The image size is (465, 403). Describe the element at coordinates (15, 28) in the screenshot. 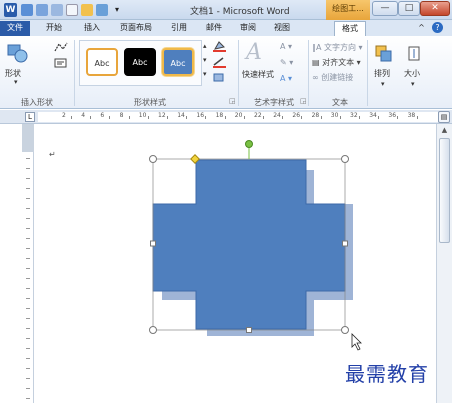

I see `tab-file: 文件` at that location.